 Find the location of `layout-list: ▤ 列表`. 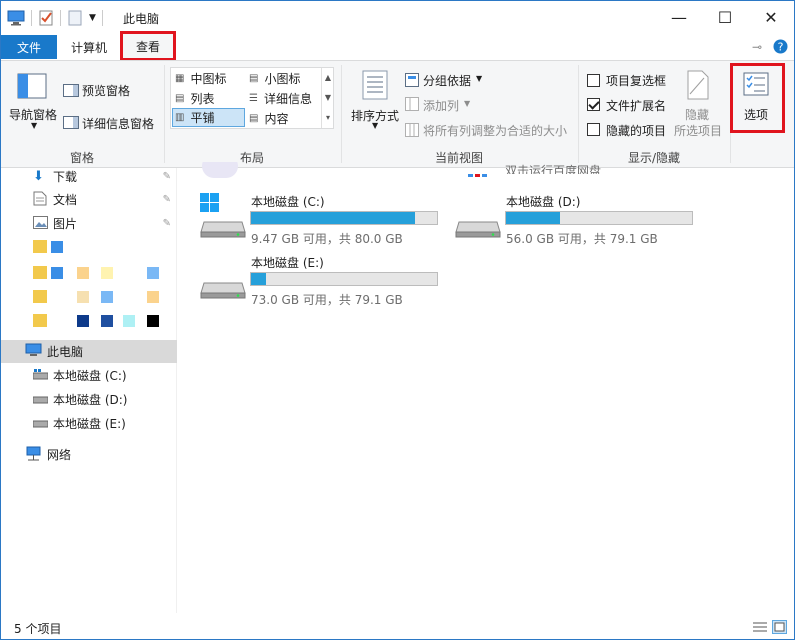

layout-list: ▤ 列表 is located at coordinates (209, 98).